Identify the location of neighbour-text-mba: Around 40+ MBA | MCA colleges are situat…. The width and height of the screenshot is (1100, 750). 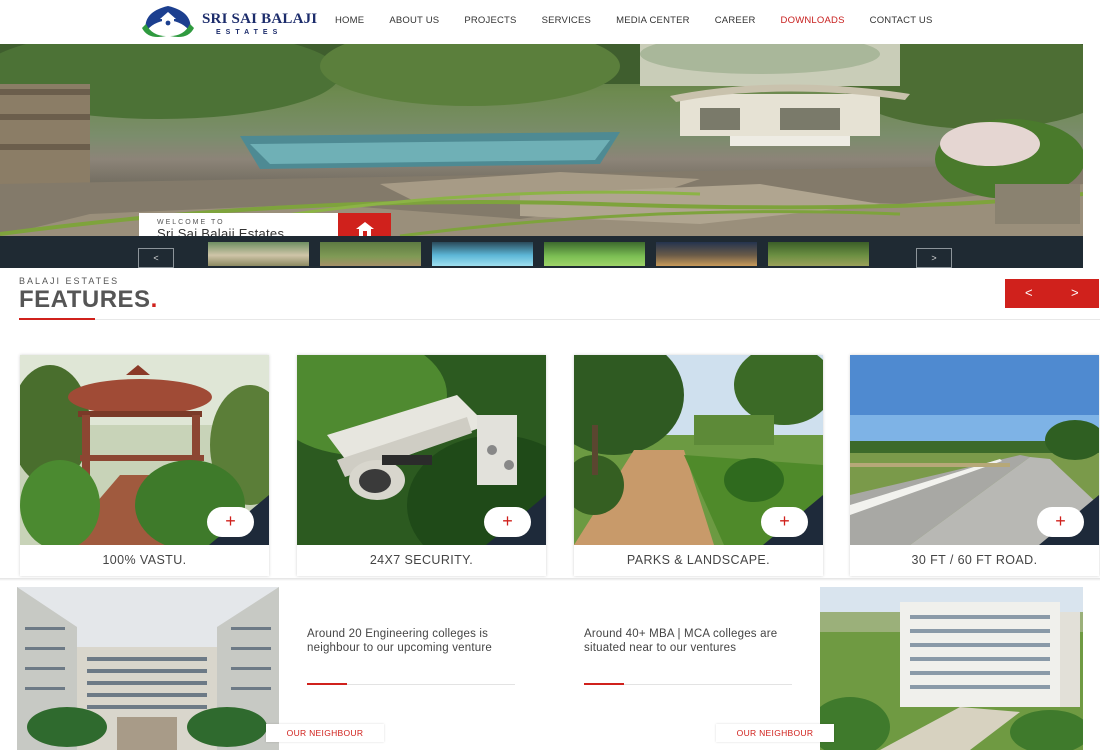
(681, 641).